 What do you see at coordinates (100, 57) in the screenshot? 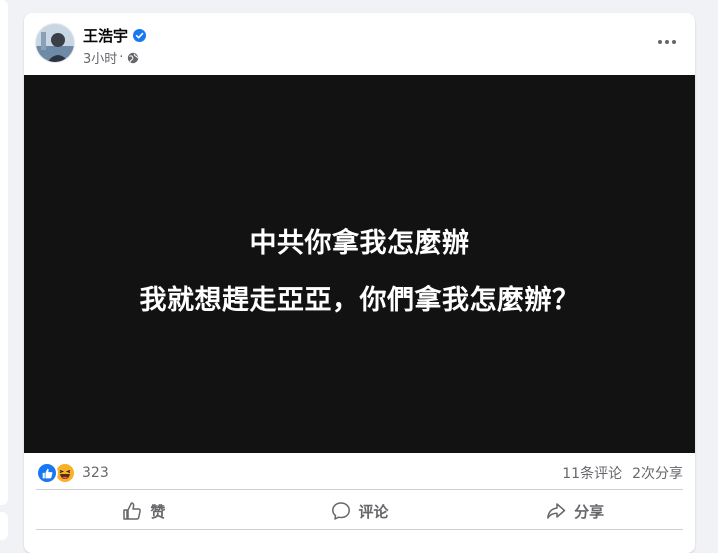
I see `post-time: 3小时` at bounding box center [100, 57].